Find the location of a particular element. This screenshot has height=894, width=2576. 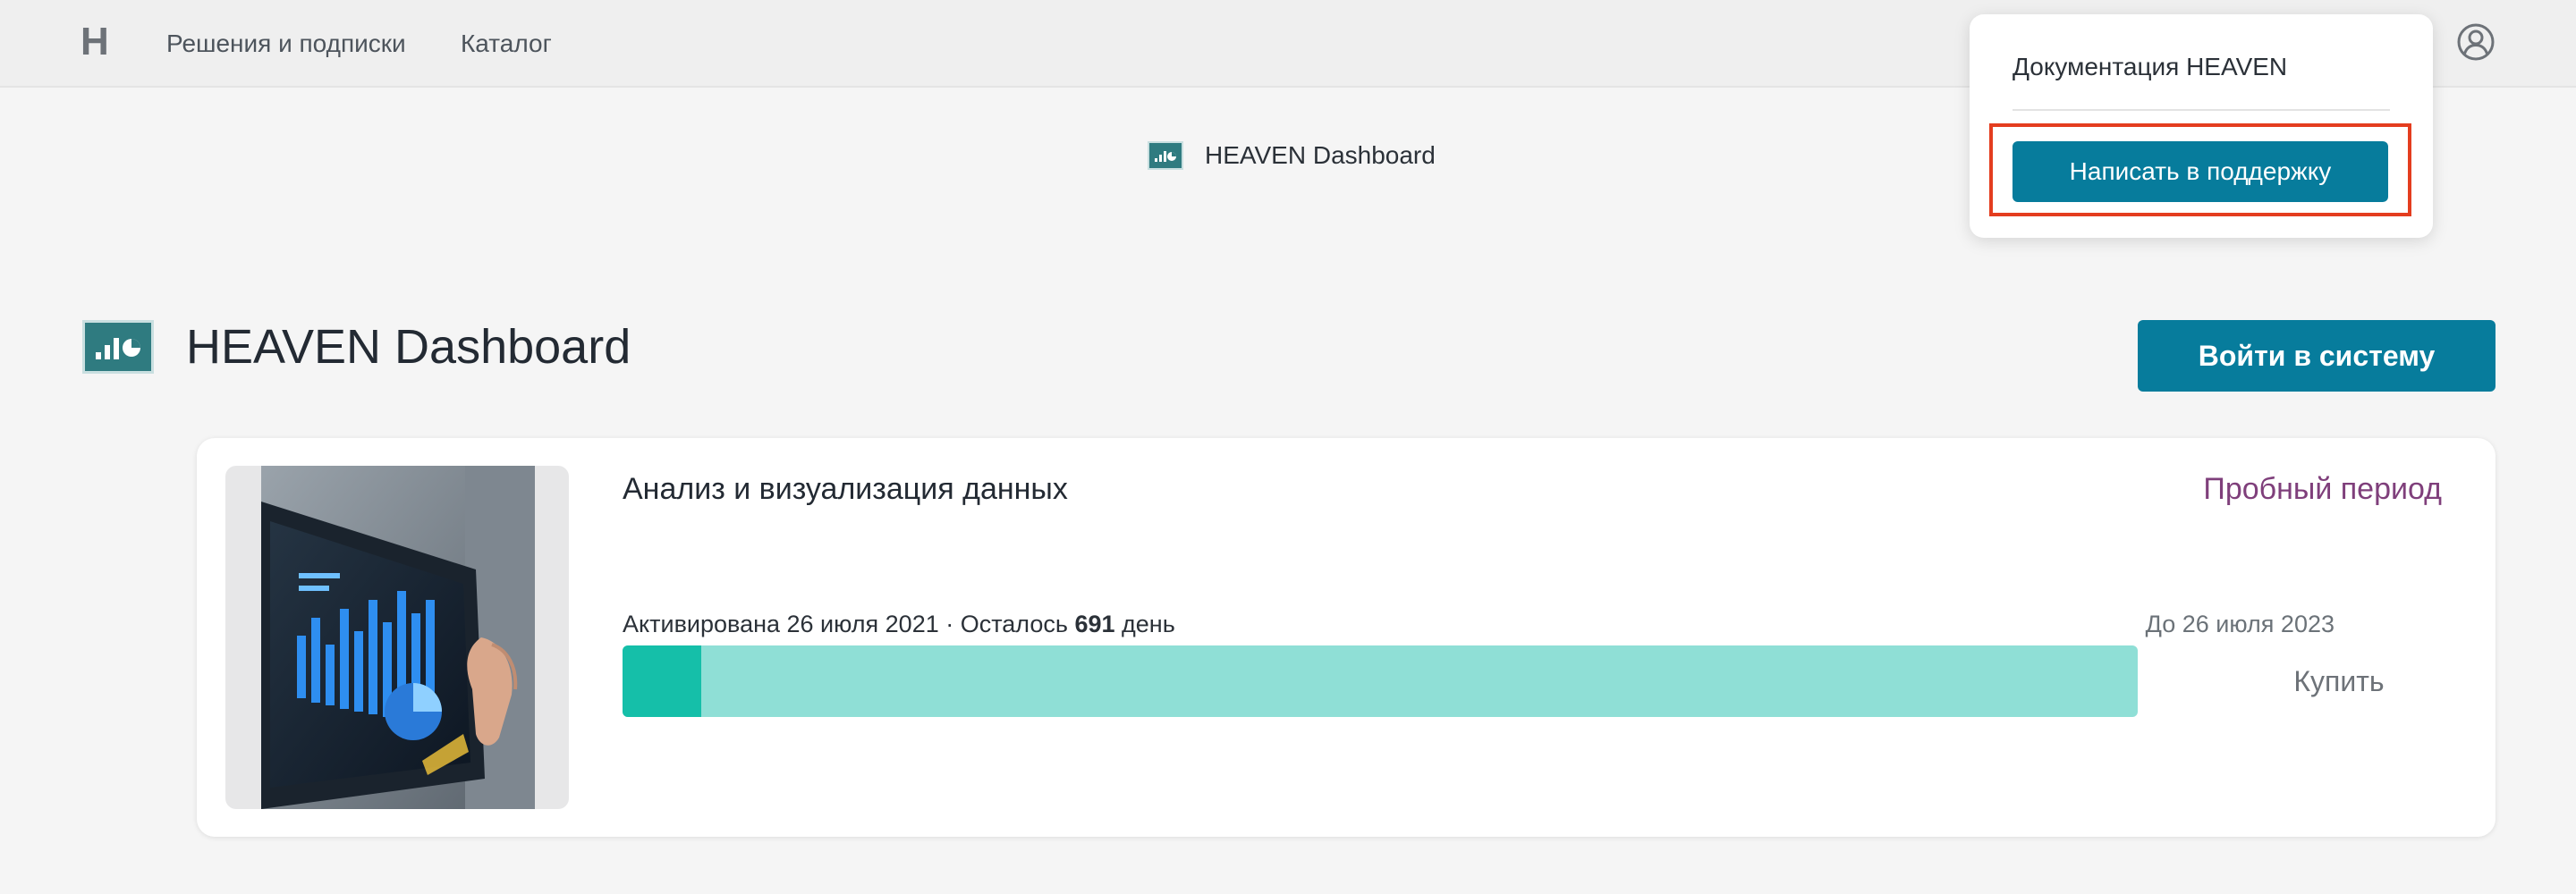

documentation-link: Документация HEAVEN is located at coordinates (2149, 67).